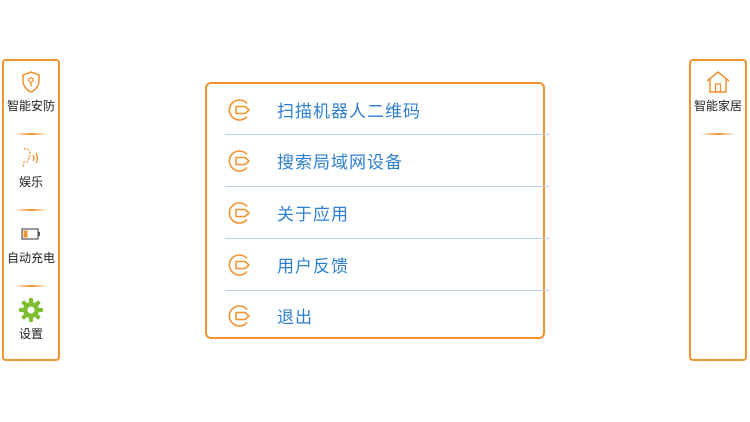  I want to click on menu-item-label: 退出, so click(295, 318).